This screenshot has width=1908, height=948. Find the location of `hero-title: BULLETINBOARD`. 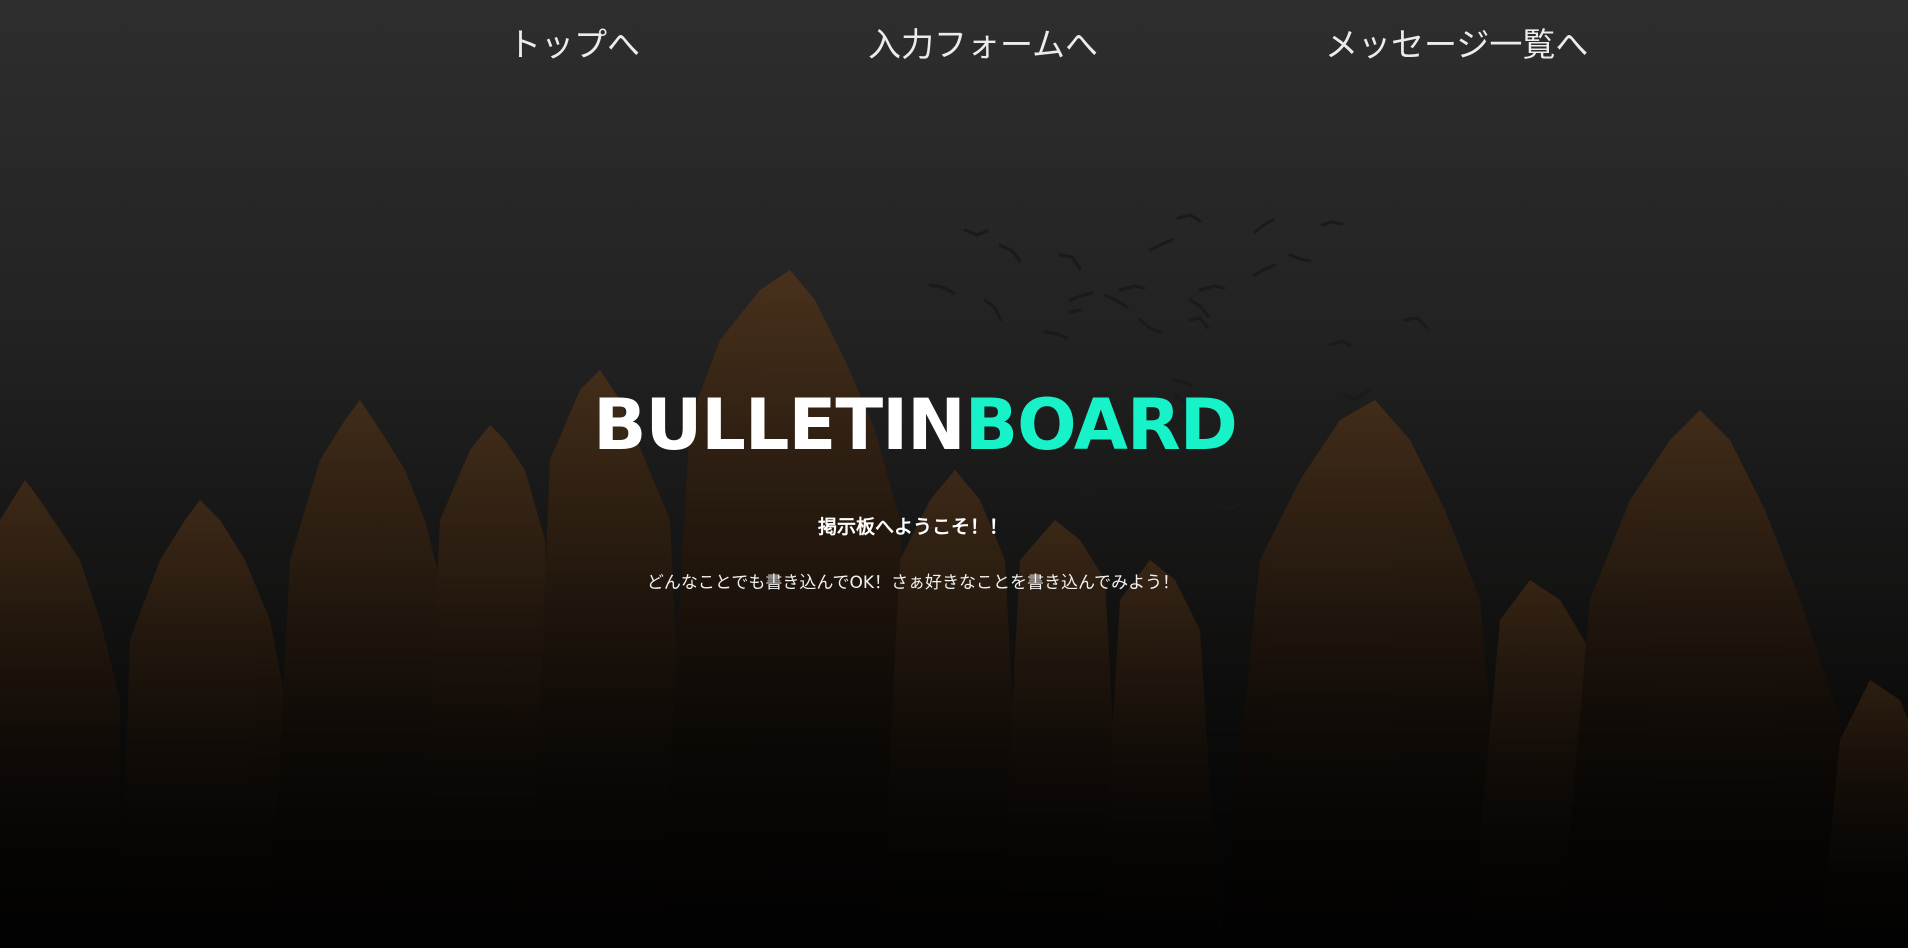

hero-title: BULLETINBOARD is located at coordinates (915, 425).